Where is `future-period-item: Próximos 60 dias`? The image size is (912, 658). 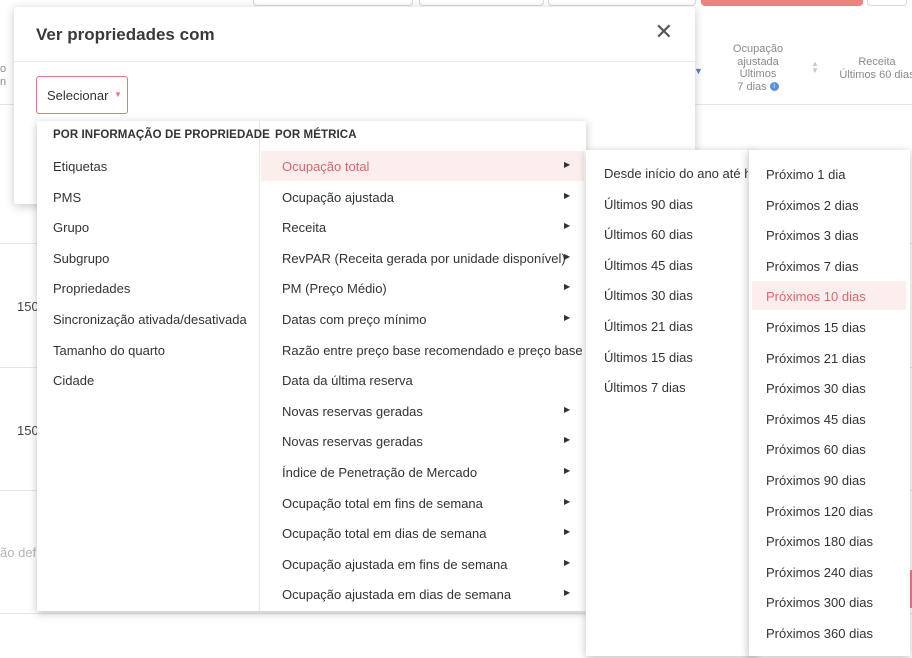
future-period-item: Próximos 60 dias is located at coordinates (829, 448).